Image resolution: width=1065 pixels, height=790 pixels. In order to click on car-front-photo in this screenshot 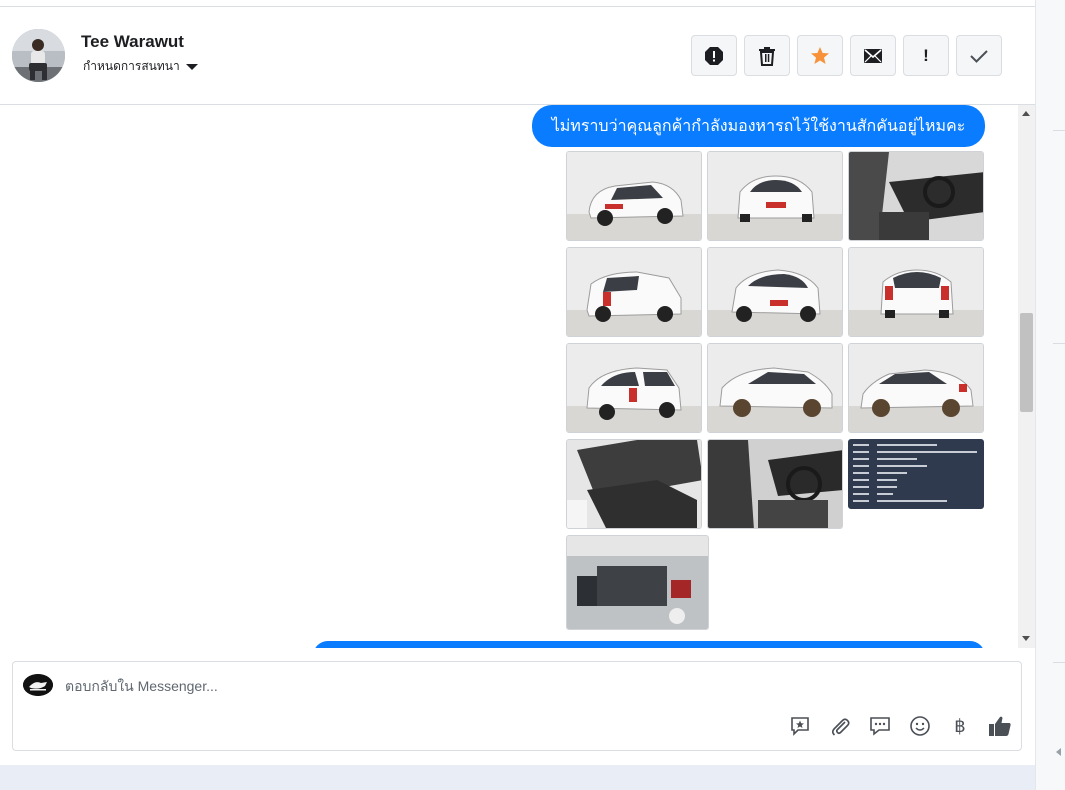, I will do `click(775, 196)`.